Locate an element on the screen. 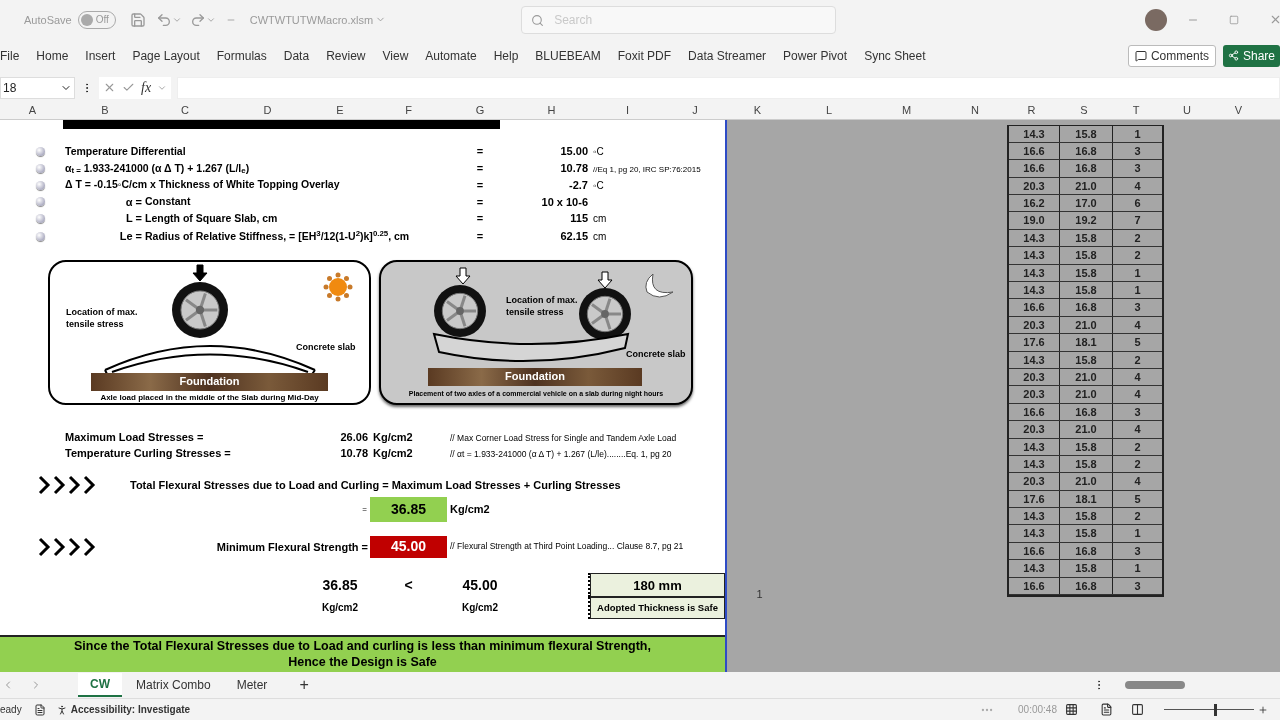 The height and width of the screenshot is (720, 1280). column-header: A is located at coordinates (32, 110).